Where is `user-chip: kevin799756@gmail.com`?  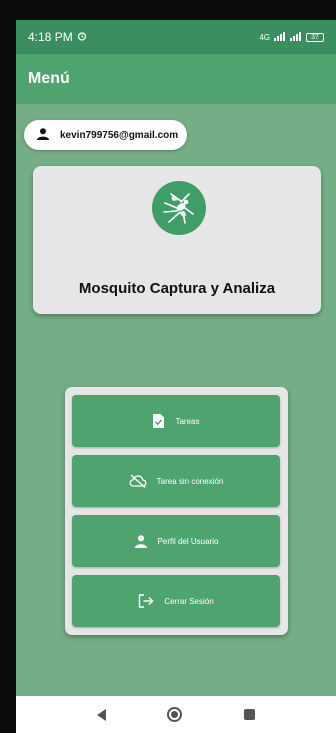 user-chip: kevin799756@gmail.com is located at coordinates (105, 135).